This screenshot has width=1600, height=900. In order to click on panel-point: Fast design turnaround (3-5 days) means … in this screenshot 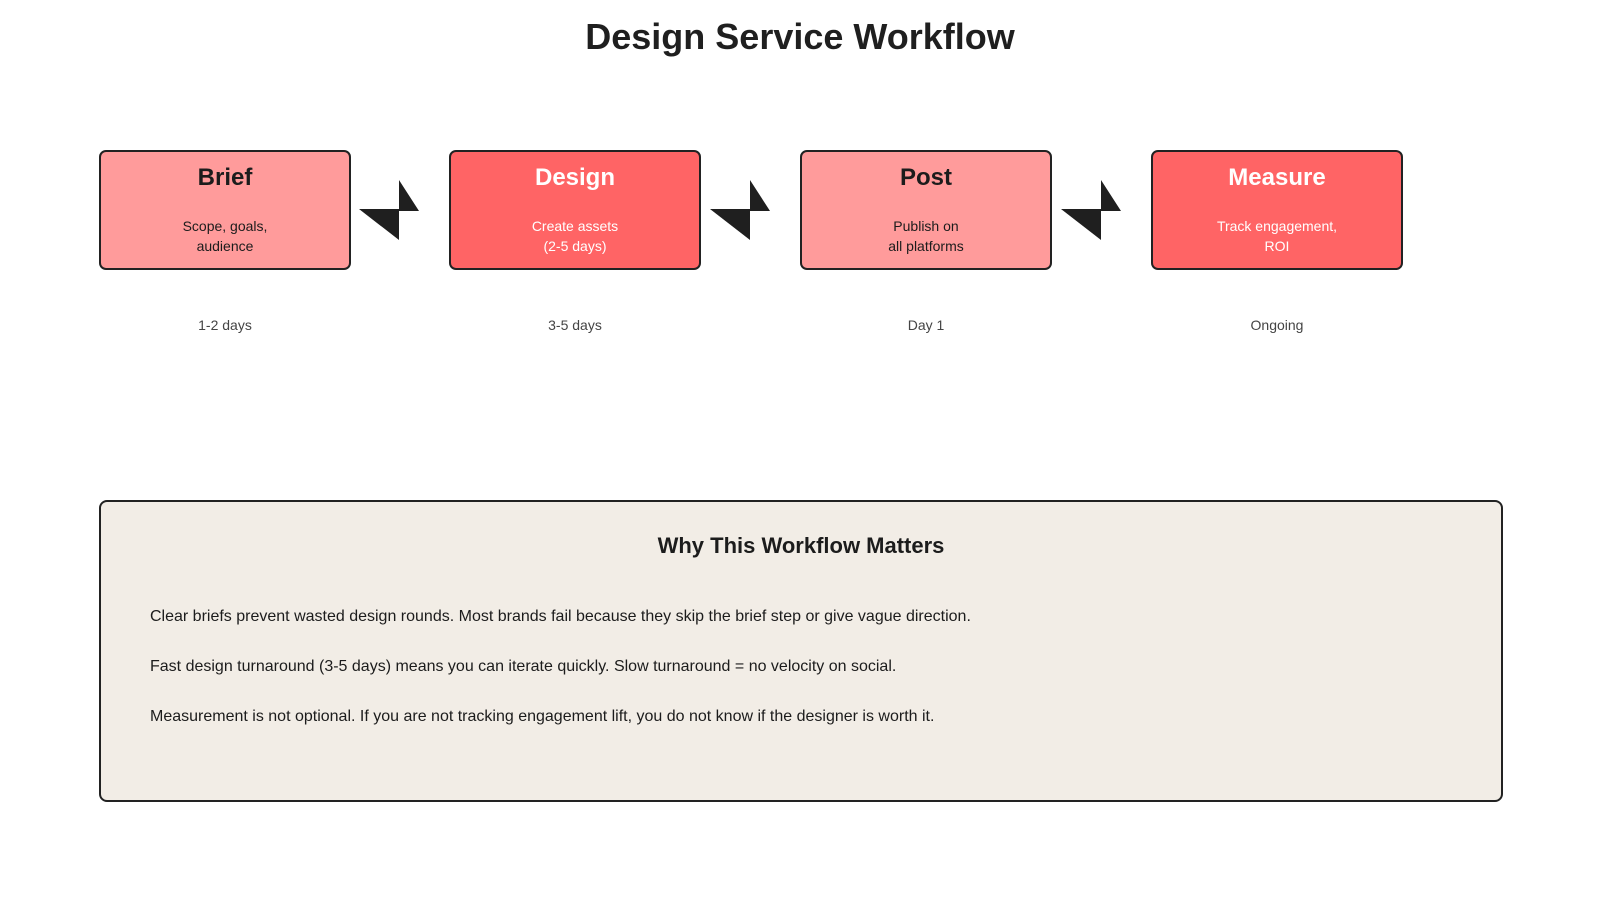, I will do `click(523, 666)`.